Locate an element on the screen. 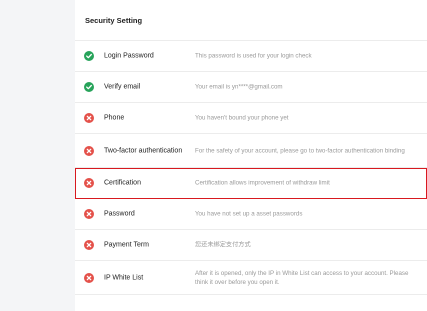 The width and height of the screenshot is (427, 311). item-description: Your email is yn****@gmail.com is located at coordinates (239, 87).